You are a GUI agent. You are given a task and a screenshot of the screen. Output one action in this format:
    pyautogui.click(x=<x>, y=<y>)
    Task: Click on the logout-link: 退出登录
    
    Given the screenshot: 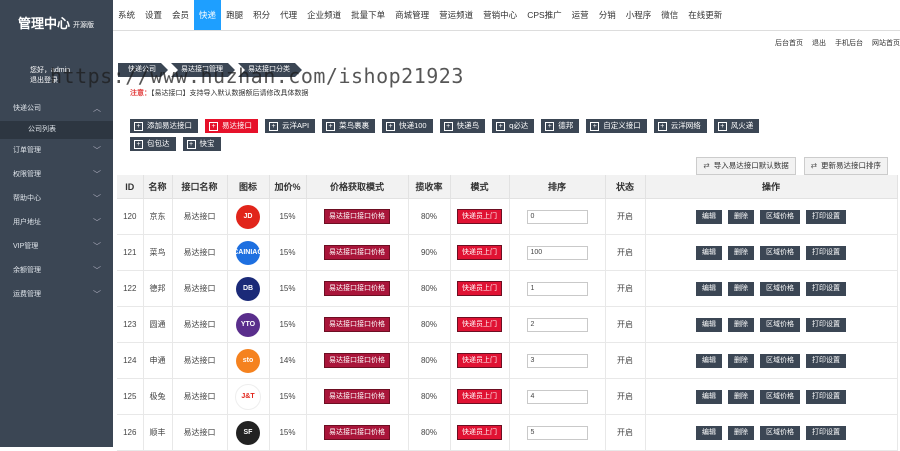 What is the action you would take?
    pyautogui.click(x=50, y=81)
    